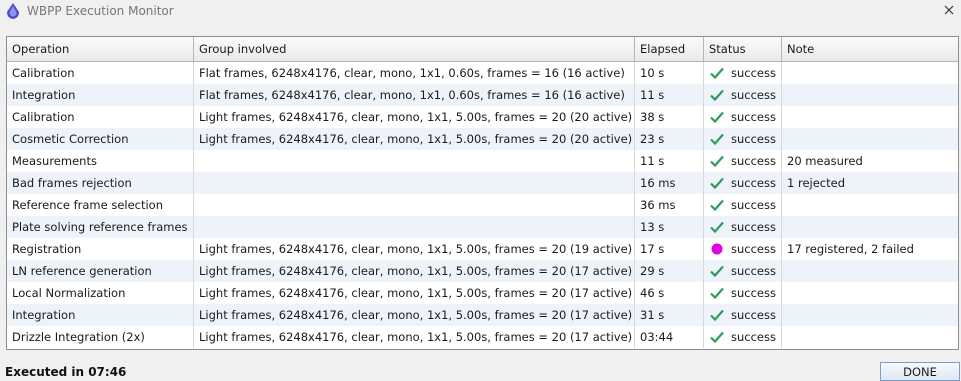 The width and height of the screenshot is (961, 381). I want to click on note-cell: 17 registered, 2 failed, so click(850, 249).